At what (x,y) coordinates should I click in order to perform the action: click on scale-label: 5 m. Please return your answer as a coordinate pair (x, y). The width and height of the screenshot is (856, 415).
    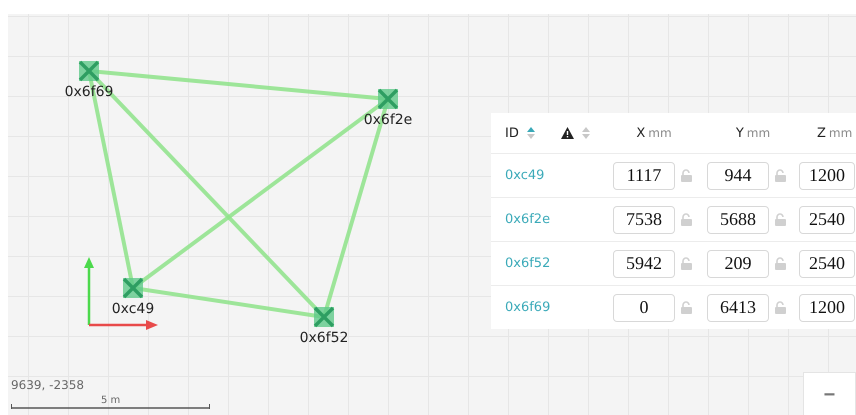
    Looking at the image, I should click on (110, 400).